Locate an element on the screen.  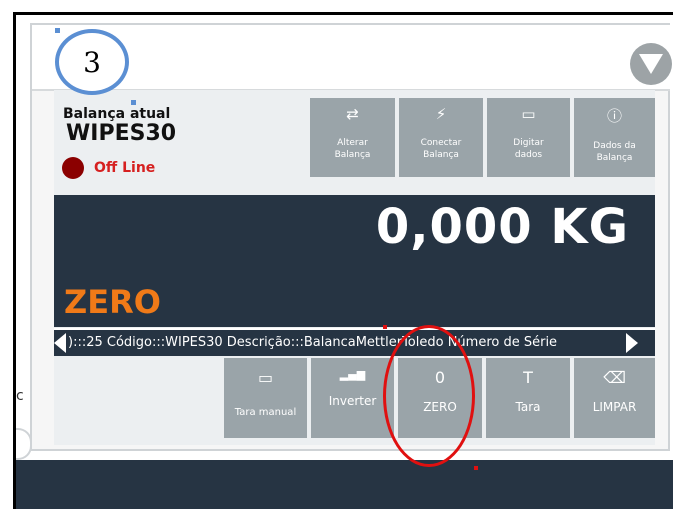
button-label: Tara manual is located at coordinates (265, 412).